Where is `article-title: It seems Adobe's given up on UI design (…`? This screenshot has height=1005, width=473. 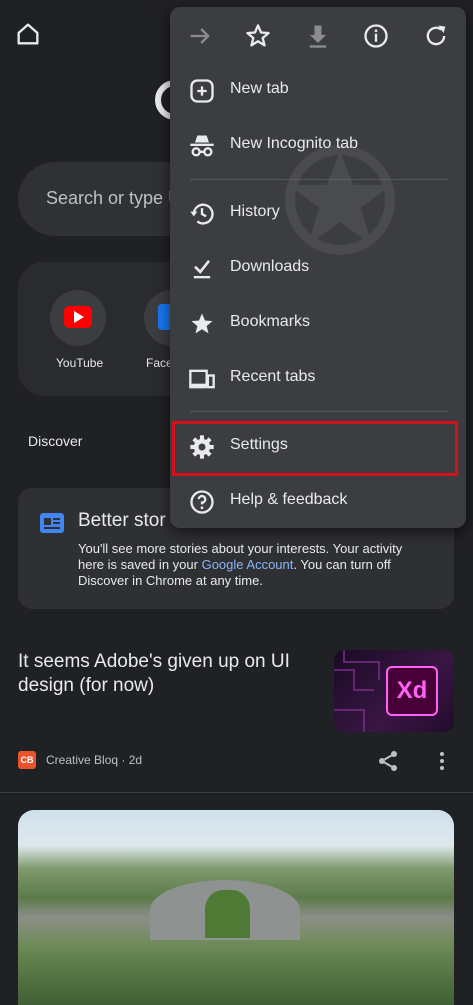 article-title: It seems Adobe's given up on UI design (… is located at coordinates (168, 674).